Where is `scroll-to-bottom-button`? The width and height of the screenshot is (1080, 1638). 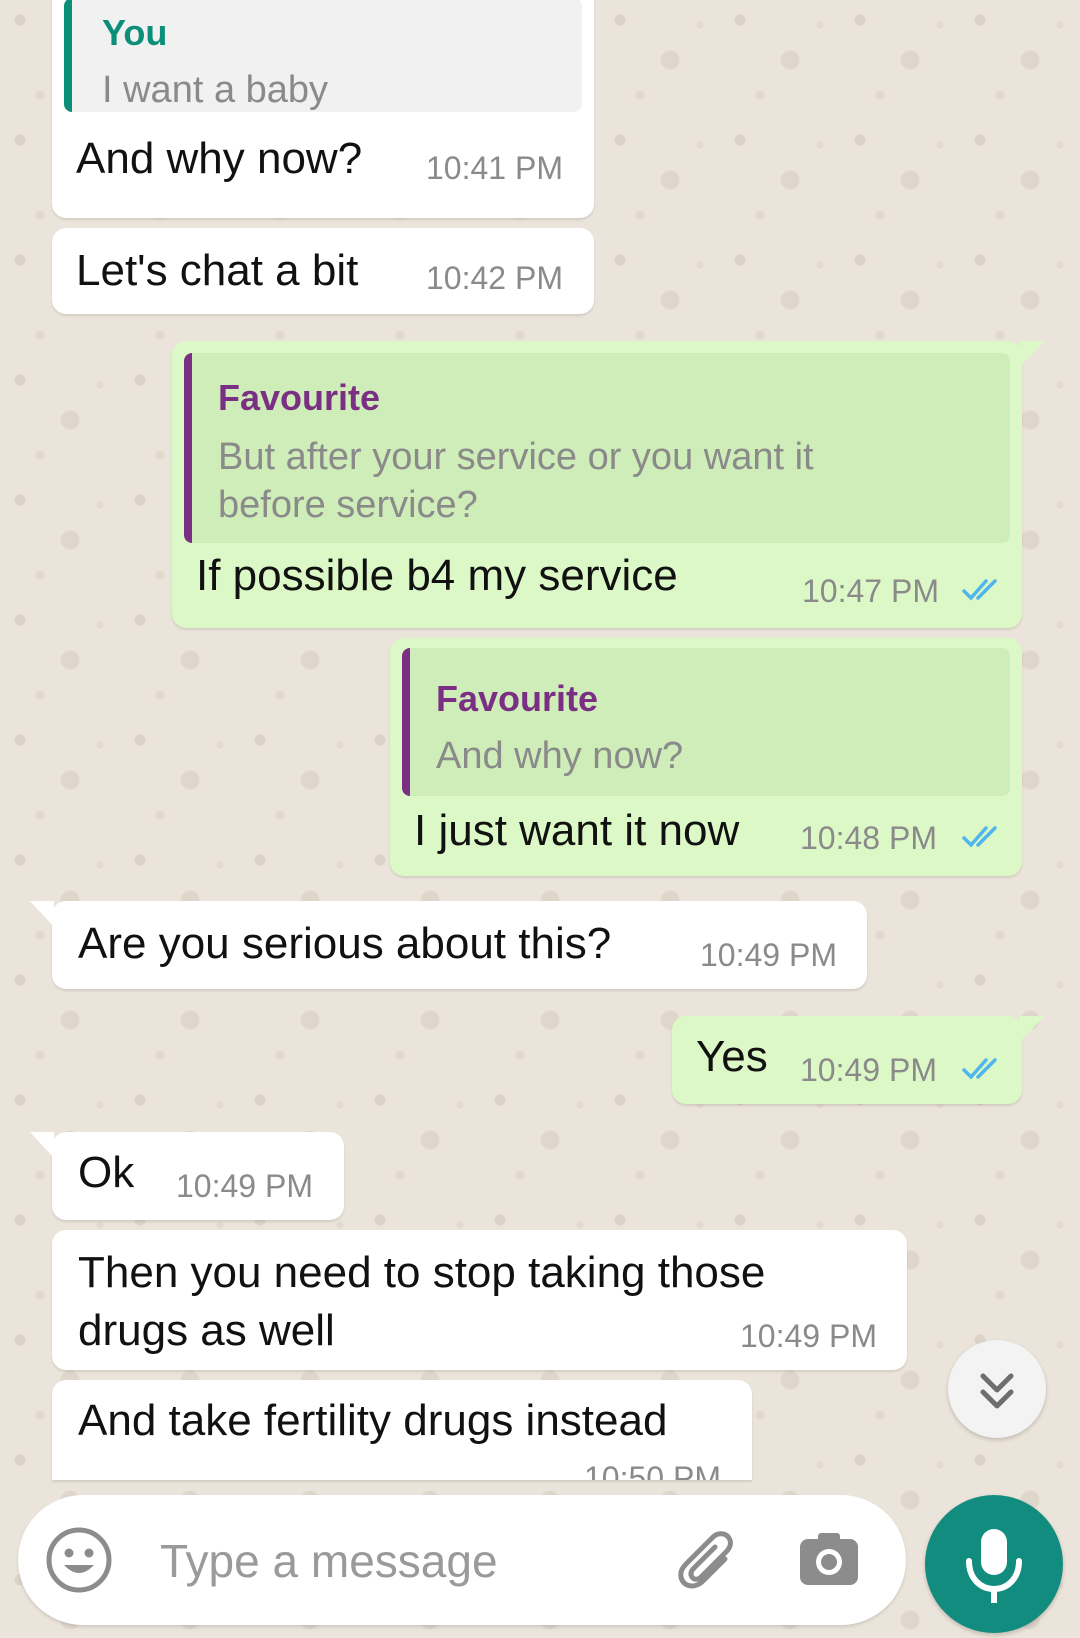
scroll-to-bottom-button is located at coordinates (997, 1389).